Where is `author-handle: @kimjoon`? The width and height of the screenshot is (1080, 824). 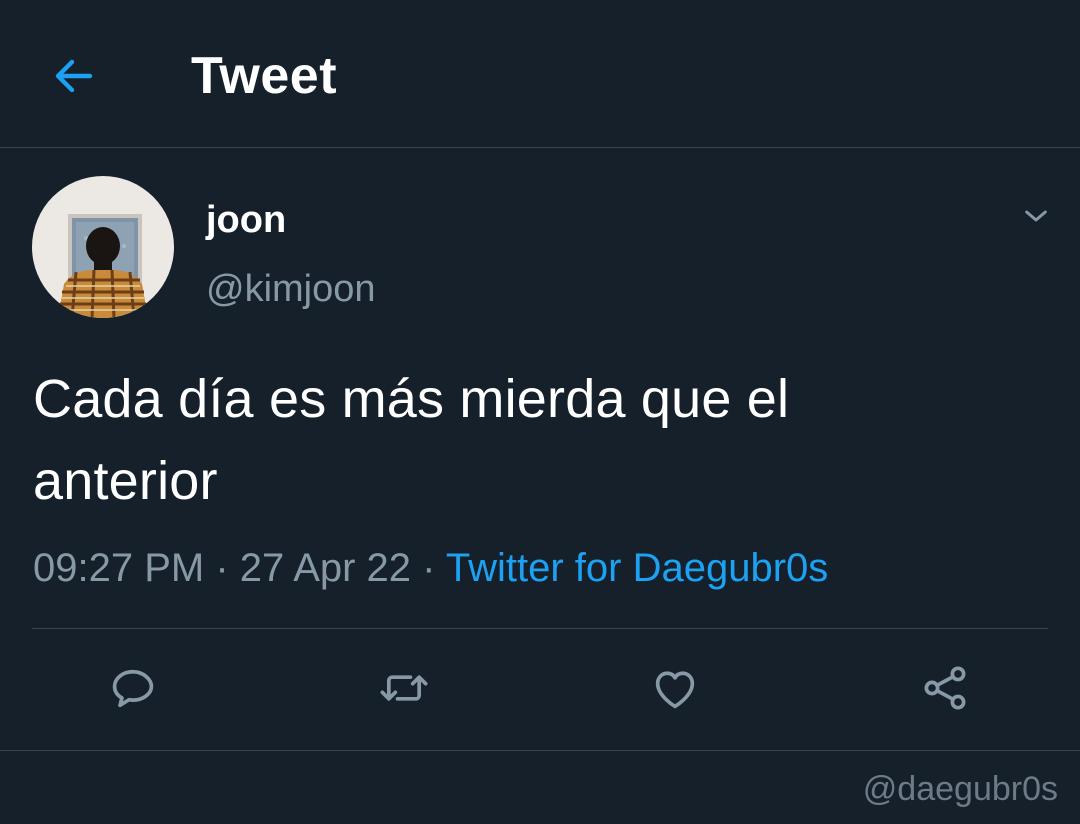 author-handle: @kimjoon is located at coordinates (291, 289).